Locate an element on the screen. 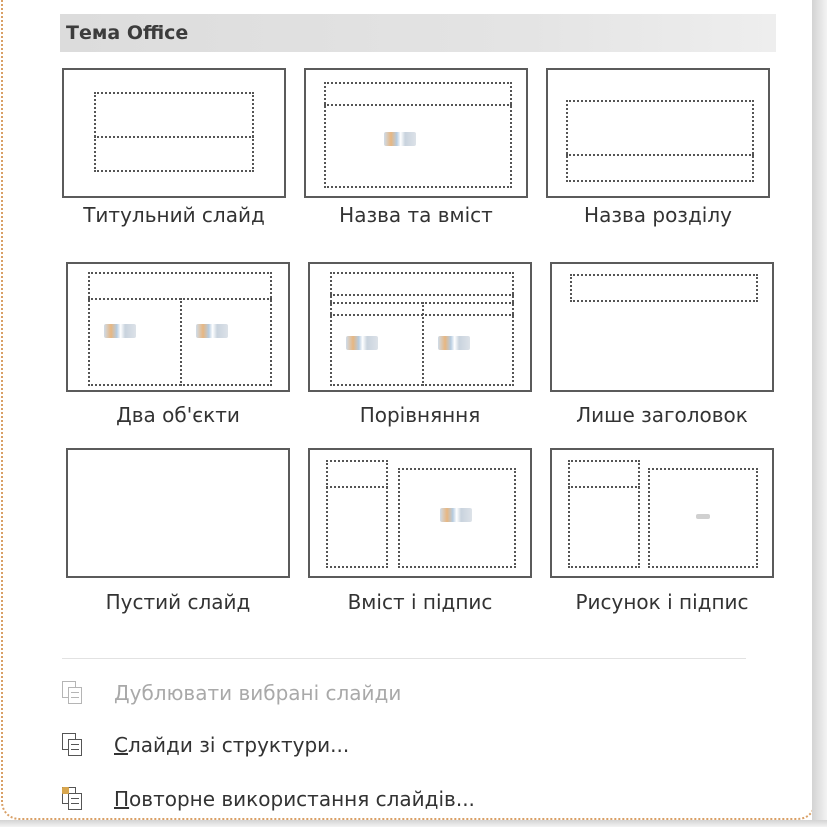 The height and width of the screenshot is (827, 827). layout-title-content-thumb is located at coordinates (416, 133).